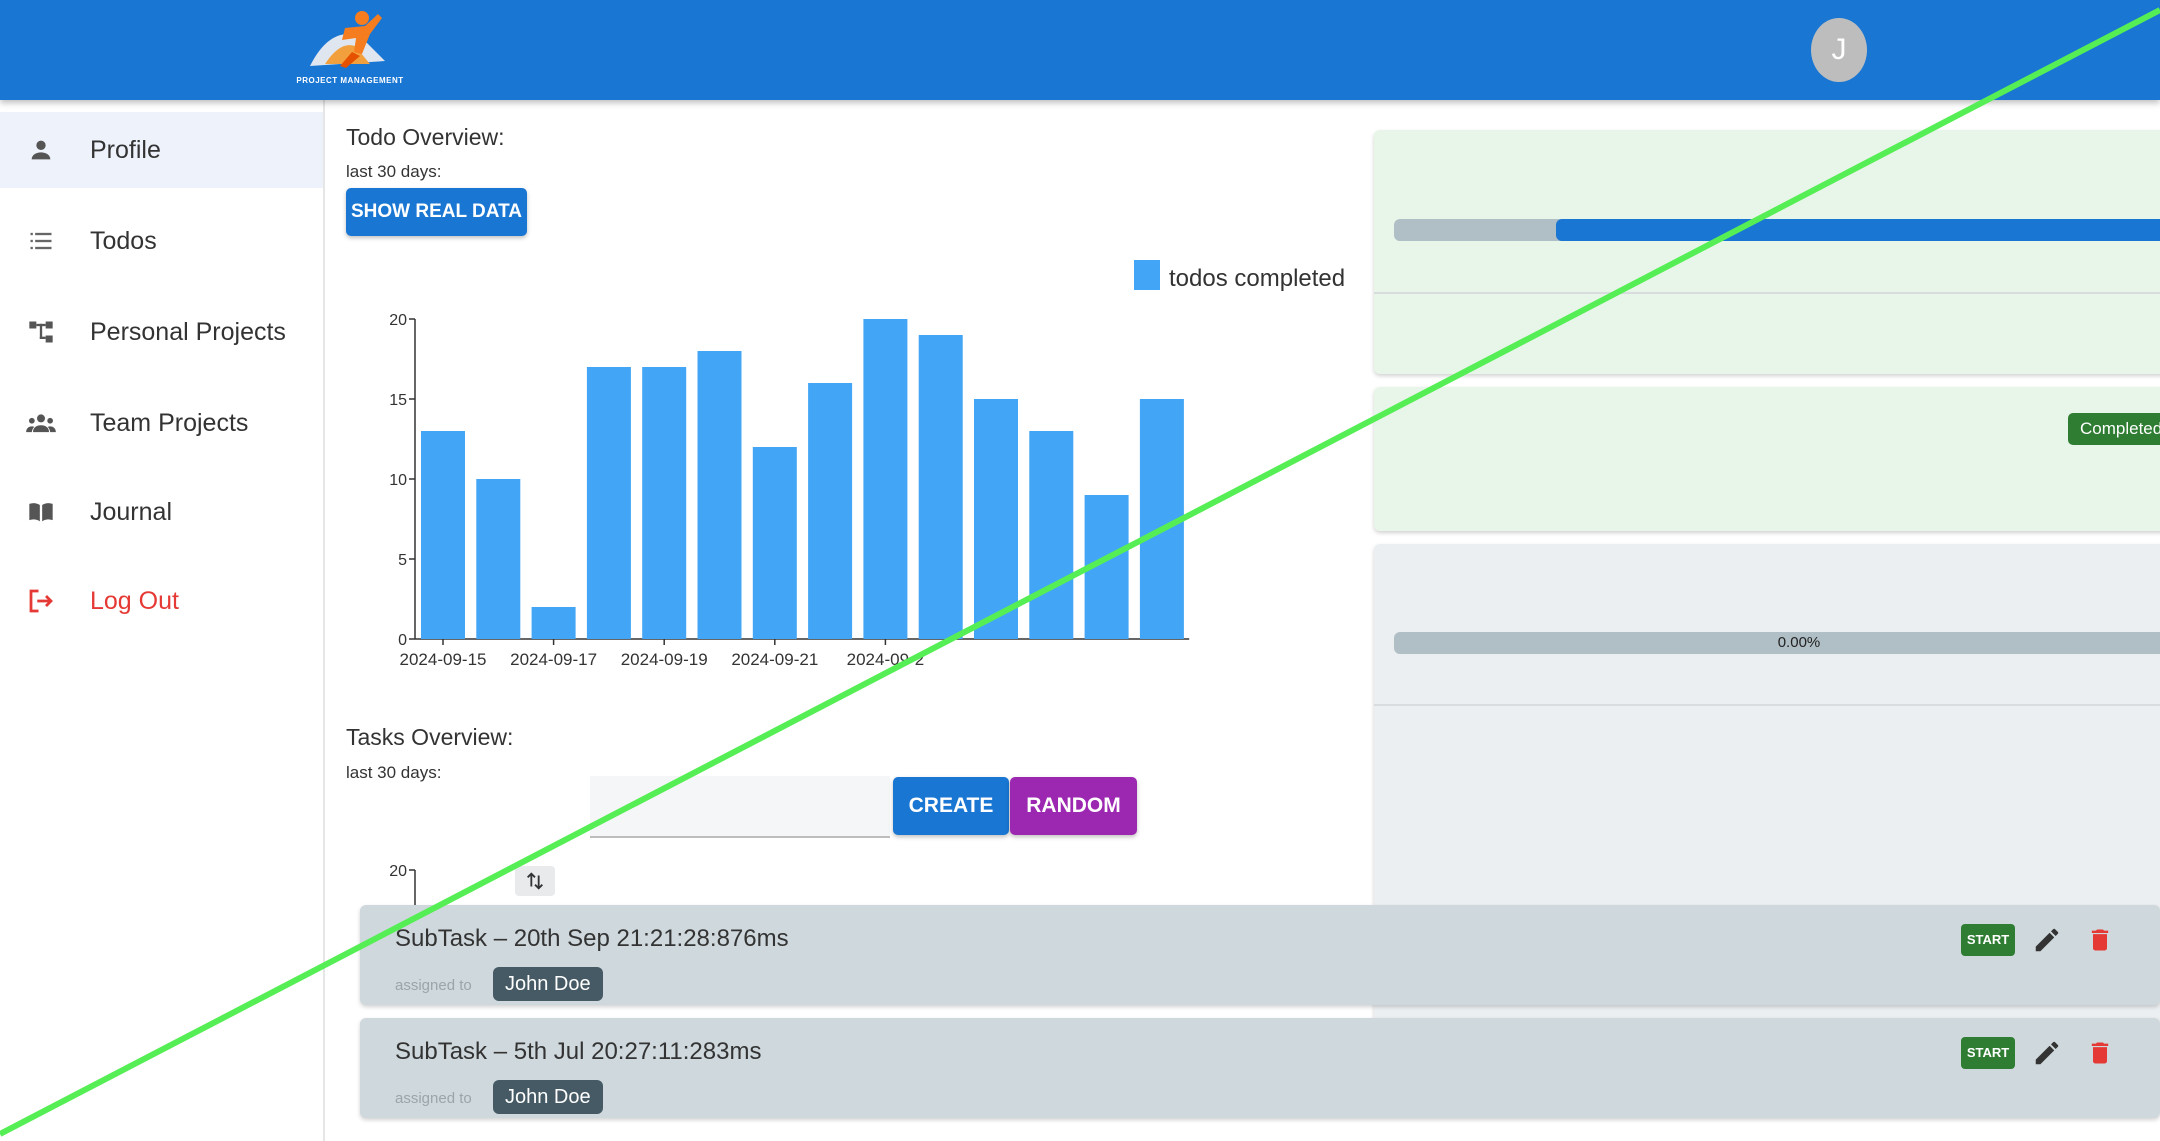 The height and width of the screenshot is (1141, 2160). I want to click on logout-icon, so click(41, 601).